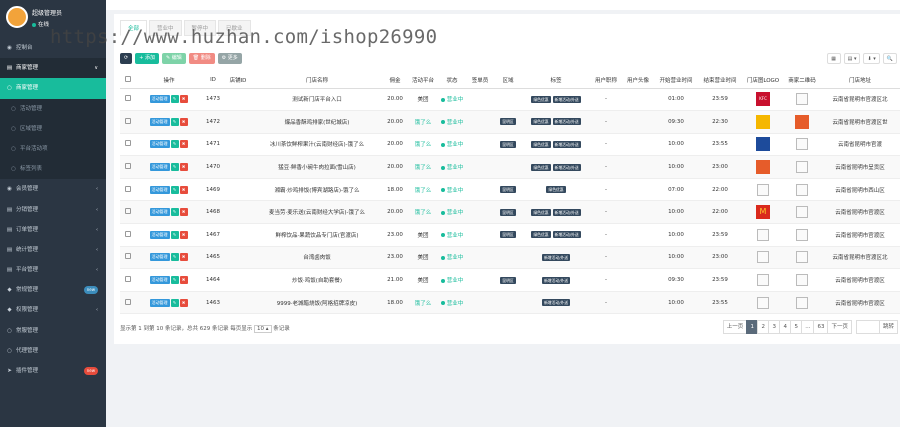  What do you see at coordinates (238, 280) in the screenshot?
I see `cell-shop-id` at bounding box center [238, 280].